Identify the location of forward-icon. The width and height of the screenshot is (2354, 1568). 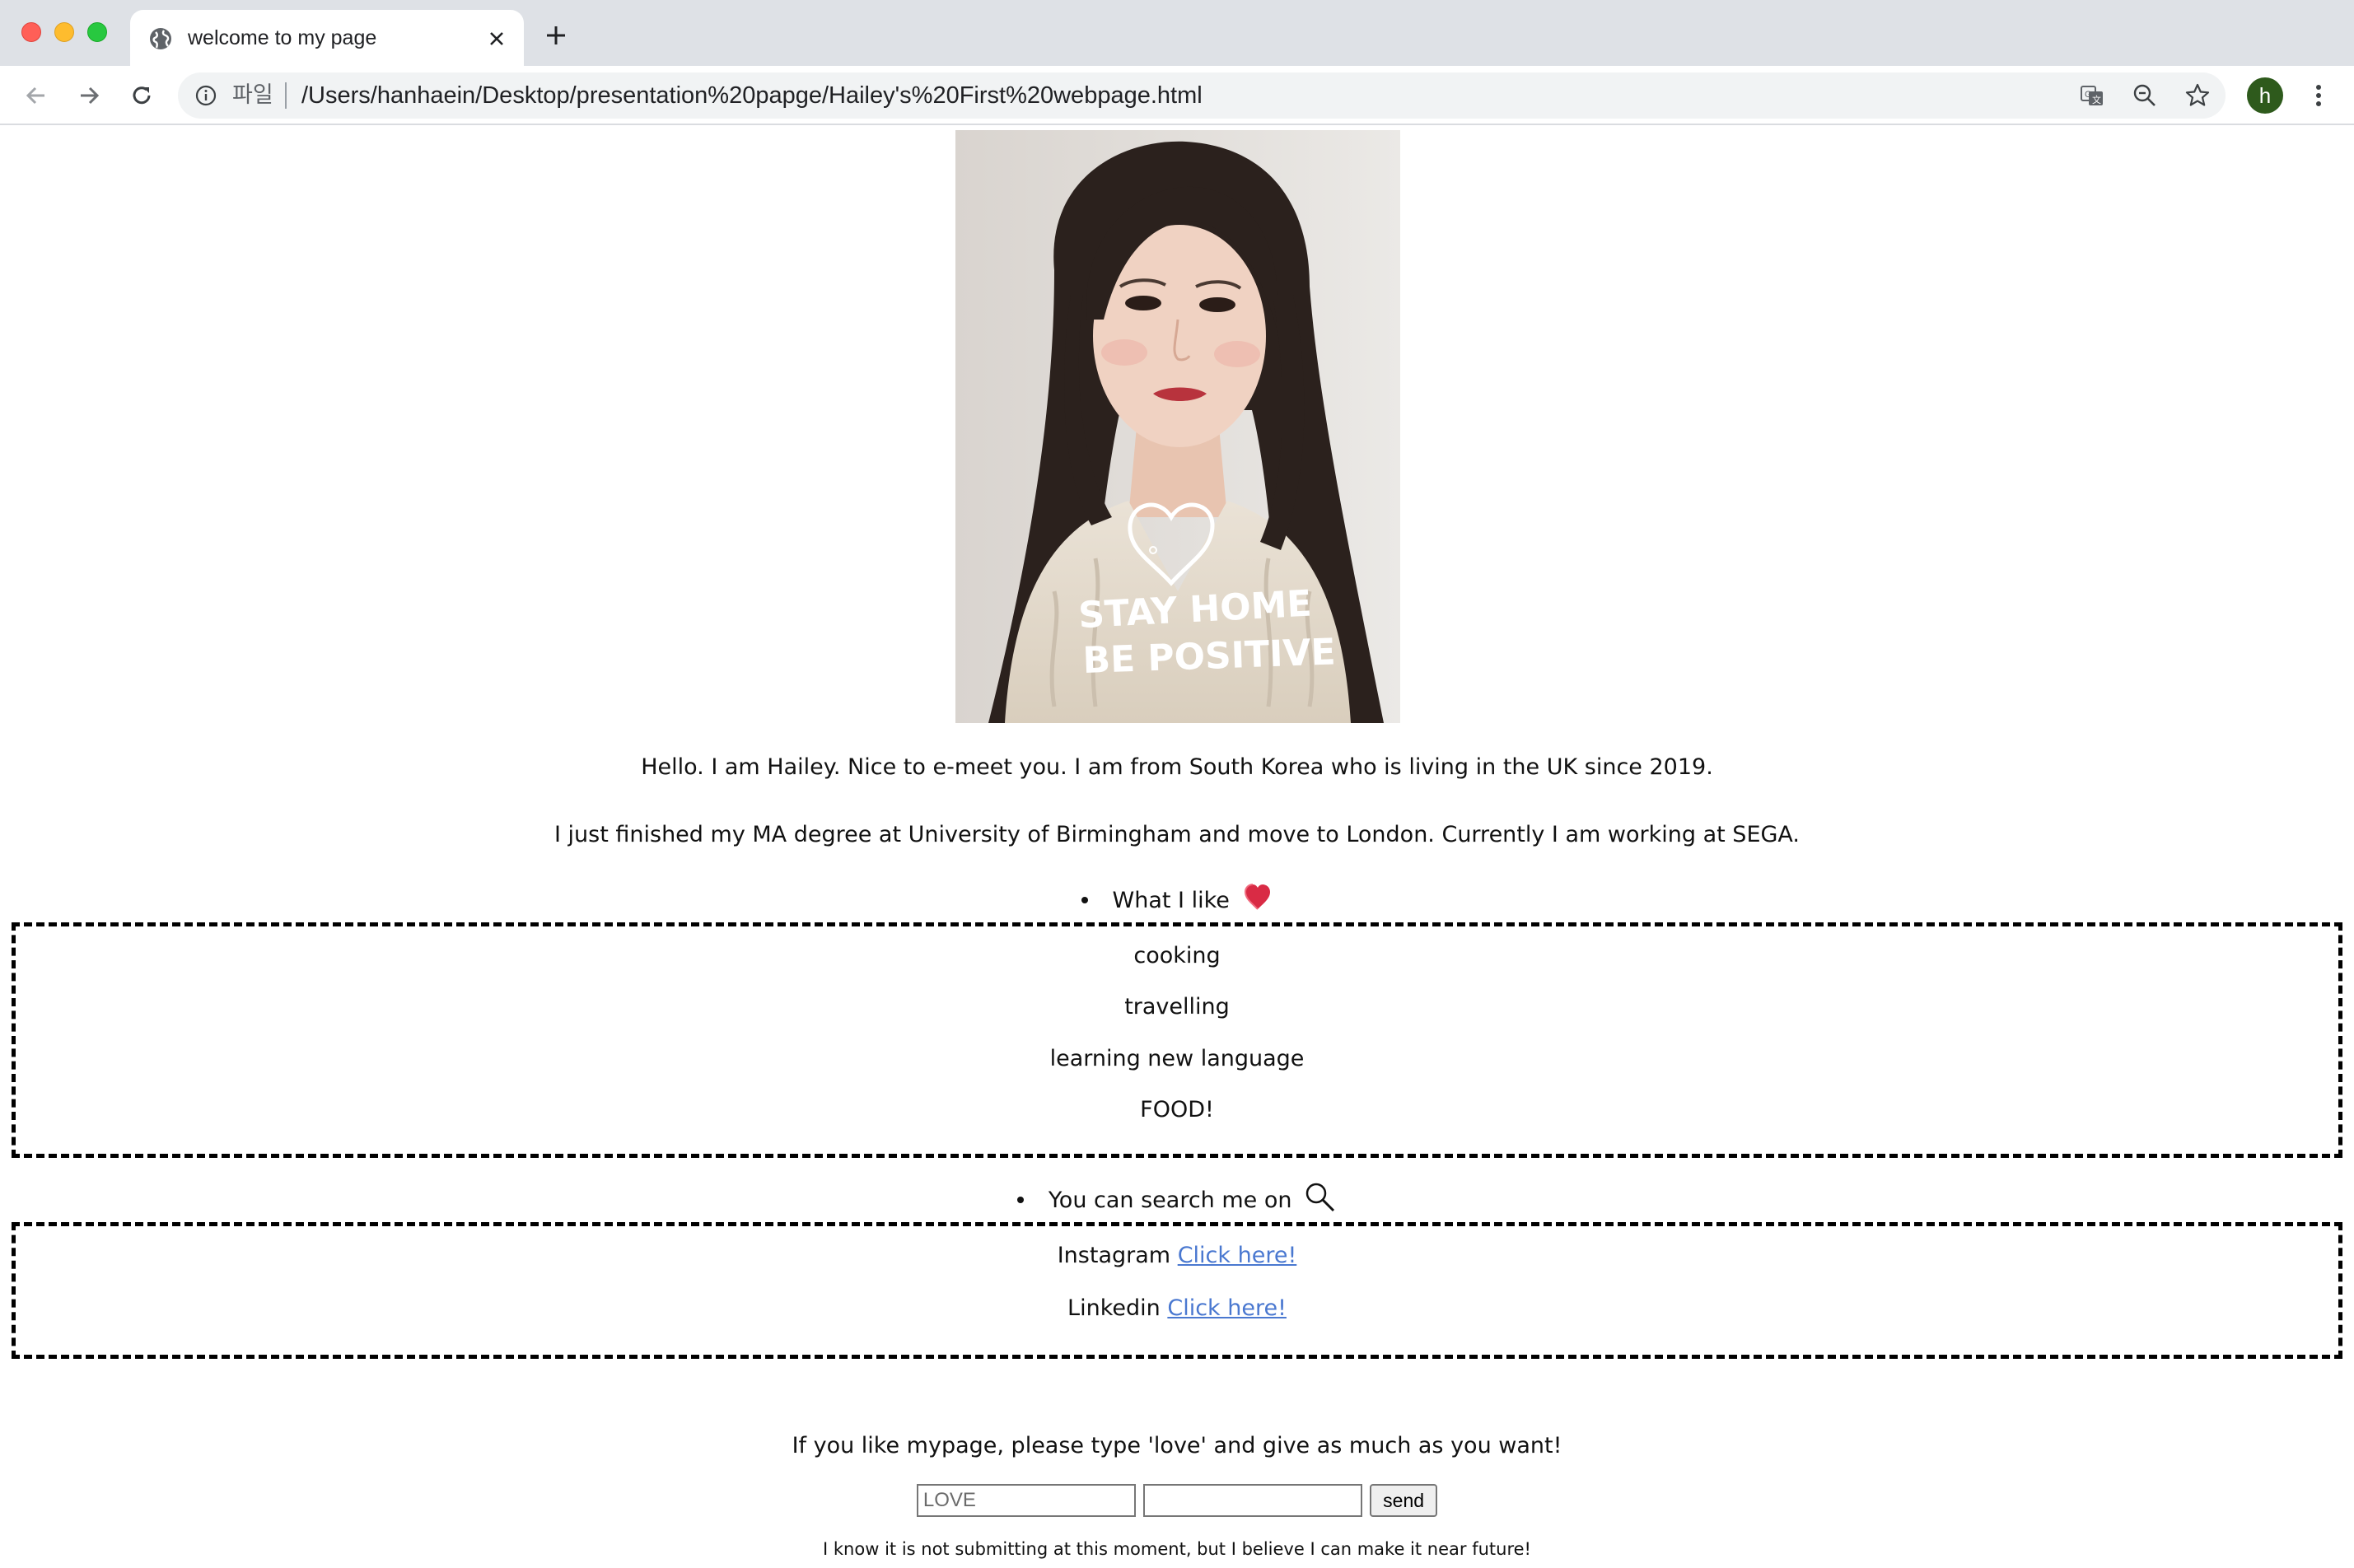
(89, 95).